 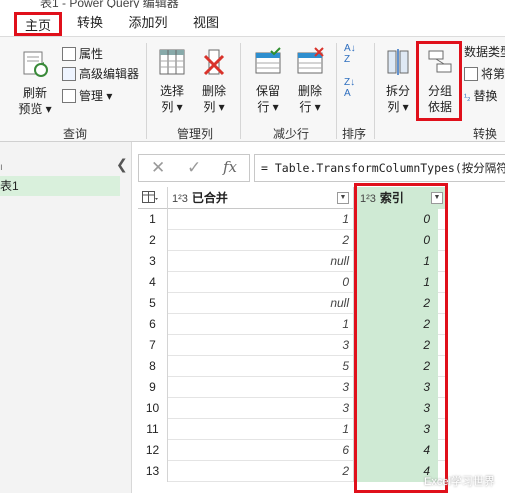 I want to click on row-number: 2, so click(x=153, y=240).